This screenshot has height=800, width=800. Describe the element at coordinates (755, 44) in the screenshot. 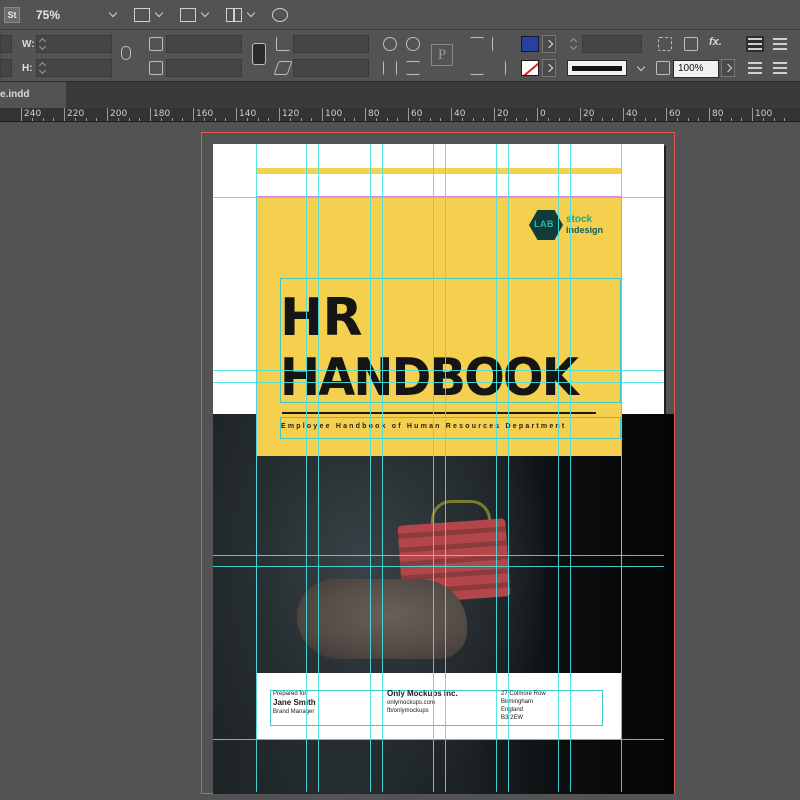

I see `align-away-spine-icon` at that location.